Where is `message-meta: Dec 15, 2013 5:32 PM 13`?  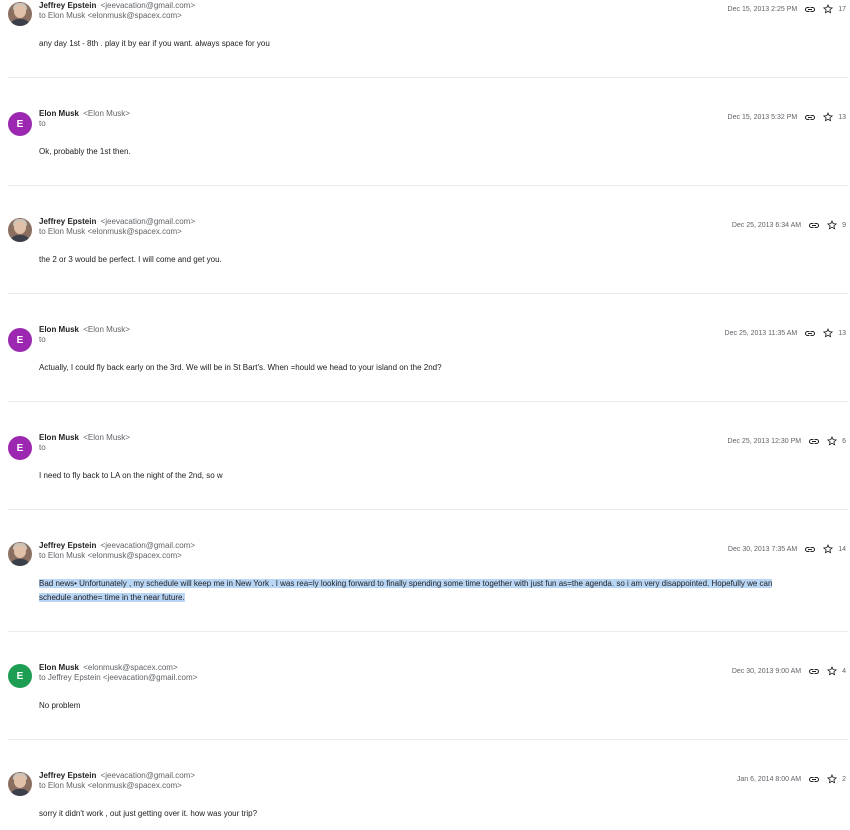
message-meta: Dec 15, 2013 5:32 PM 13 is located at coordinates (787, 117).